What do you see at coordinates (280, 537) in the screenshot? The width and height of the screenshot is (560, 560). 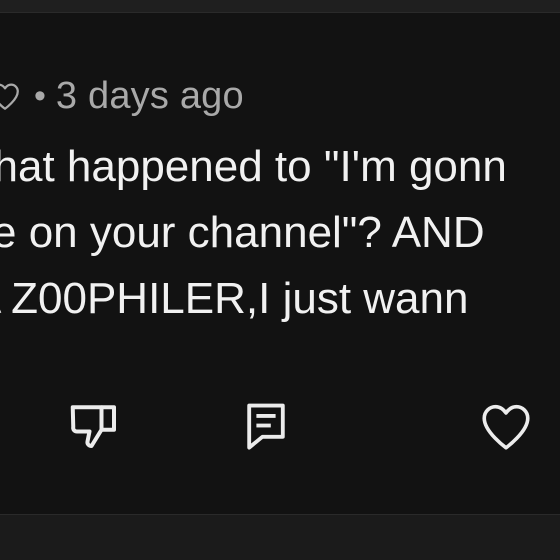 I see `bottom-divider` at bounding box center [280, 537].